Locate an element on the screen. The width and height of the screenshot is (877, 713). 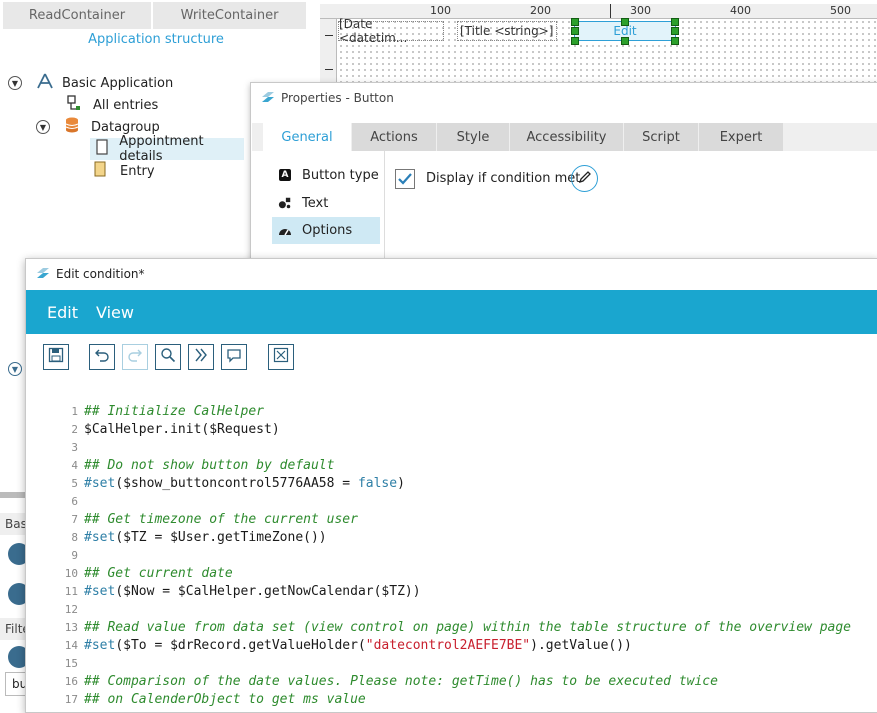
save-button is located at coordinates (56, 357).